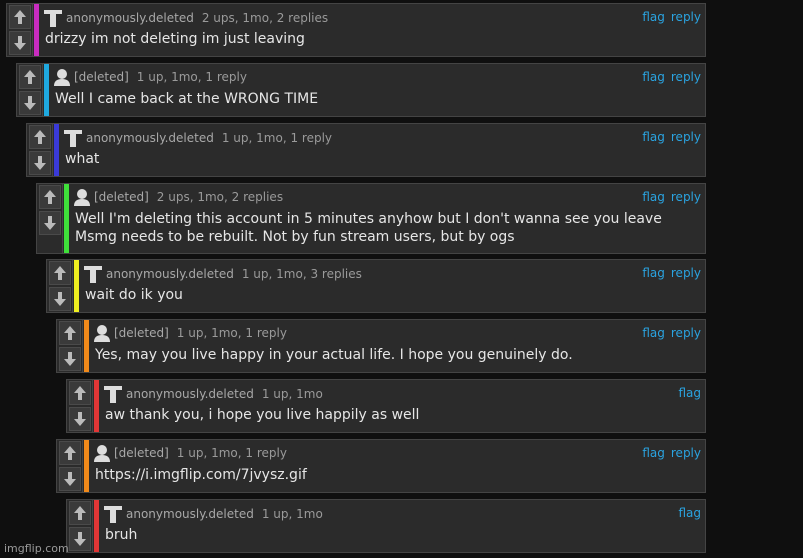  Describe the element at coordinates (175, 39) in the screenshot. I see `comment-text: drizzy im not deleting im just leaving` at that location.